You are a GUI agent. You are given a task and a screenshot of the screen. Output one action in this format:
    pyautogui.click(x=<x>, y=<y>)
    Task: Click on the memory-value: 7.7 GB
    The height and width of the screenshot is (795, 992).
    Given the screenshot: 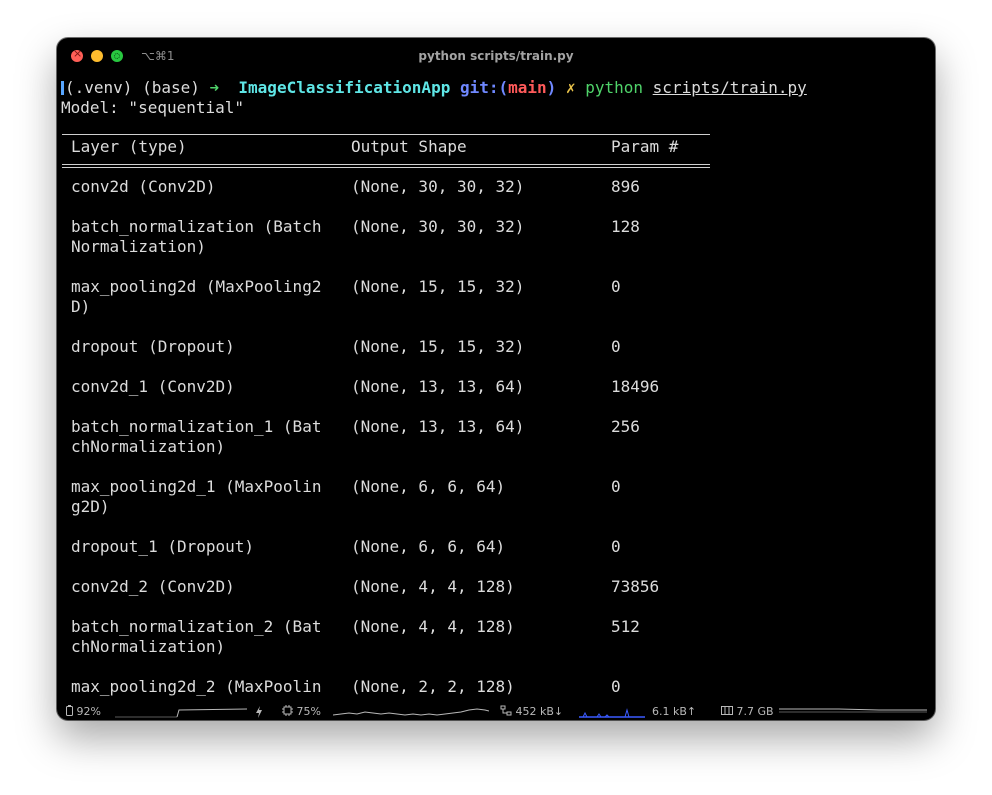 What is the action you would take?
    pyautogui.click(x=755, y=711)
    